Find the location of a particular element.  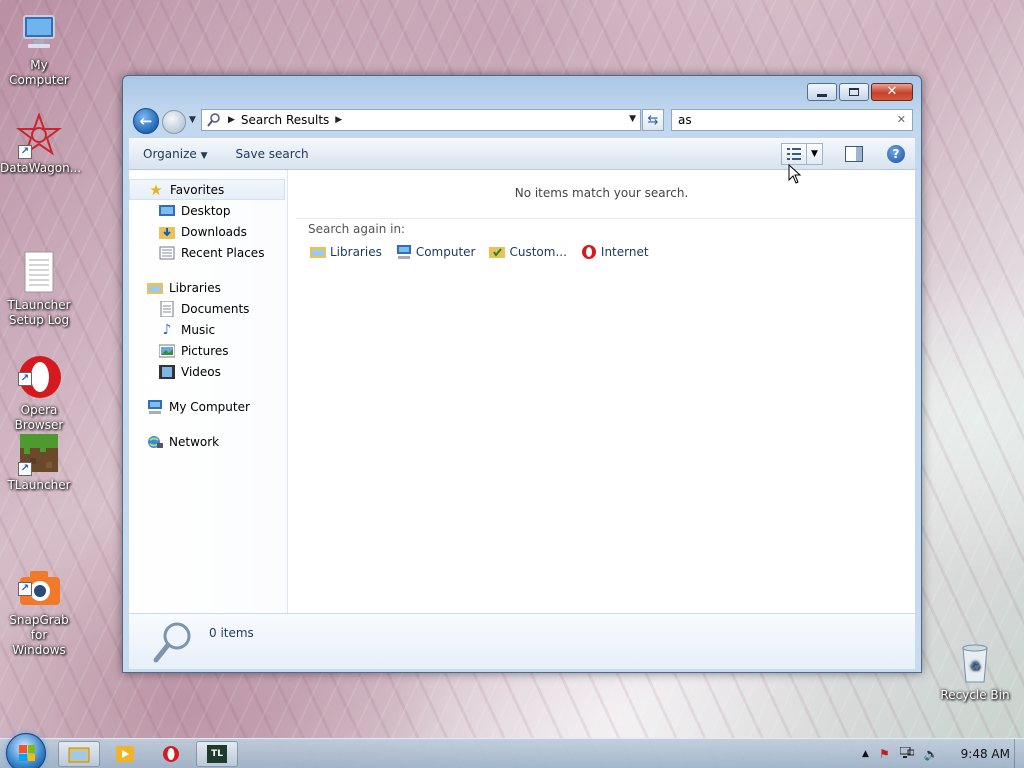

grass-block-icon: ↗ is located at coordinates (39, 453).